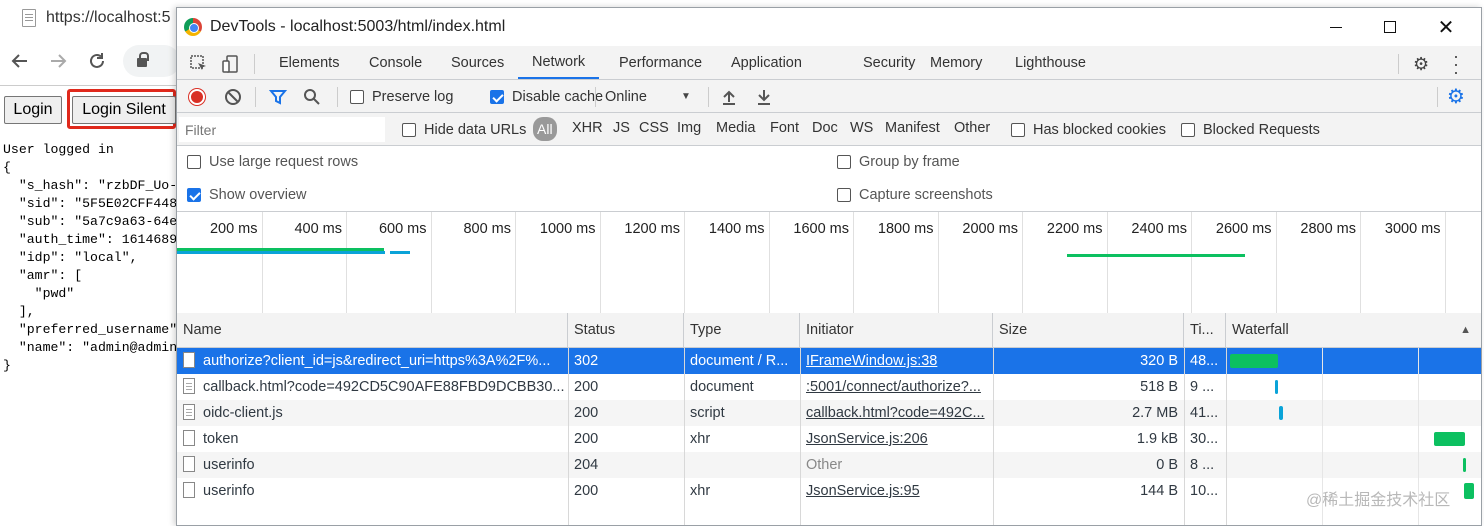 The height and width of the screenshot is (526, 1484). What do you see at coordinates (1099, 129) in the screenshot?
I see `has-blocked-cookies-label: Has blocked cookies` at bounding box center [1099, 129].